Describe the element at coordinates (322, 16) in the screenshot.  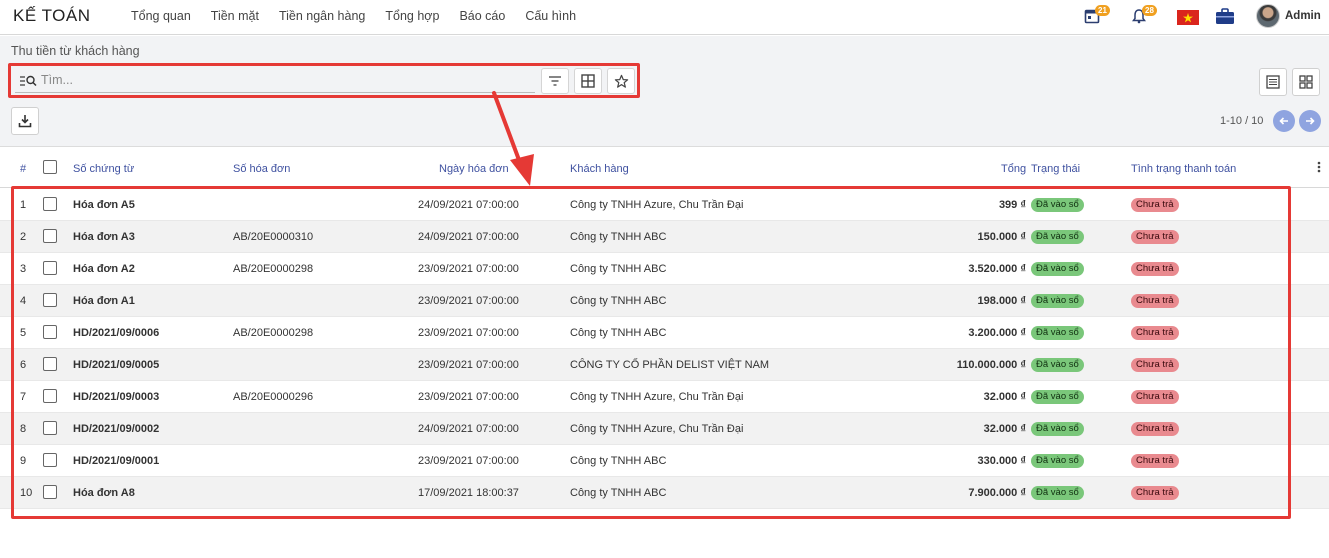
I see `menu-tien-ngan-hang: Tiền ngân hàng` at that location.